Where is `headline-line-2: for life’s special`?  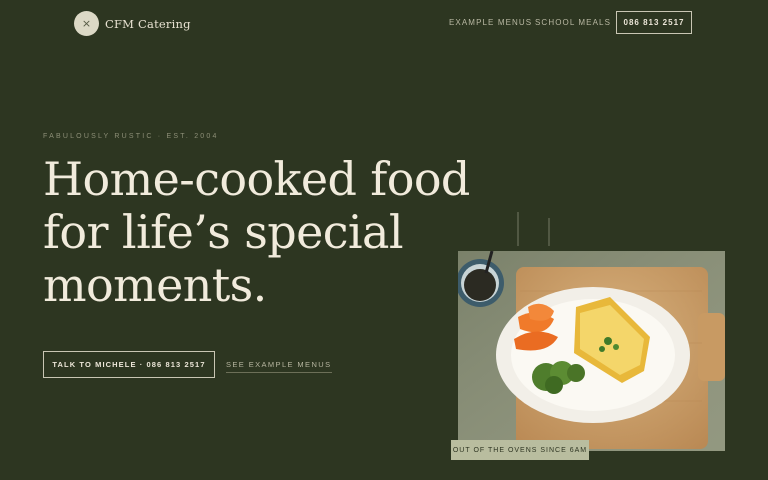
headline-line-2: for life’s special is located at coordinates (223, 232).